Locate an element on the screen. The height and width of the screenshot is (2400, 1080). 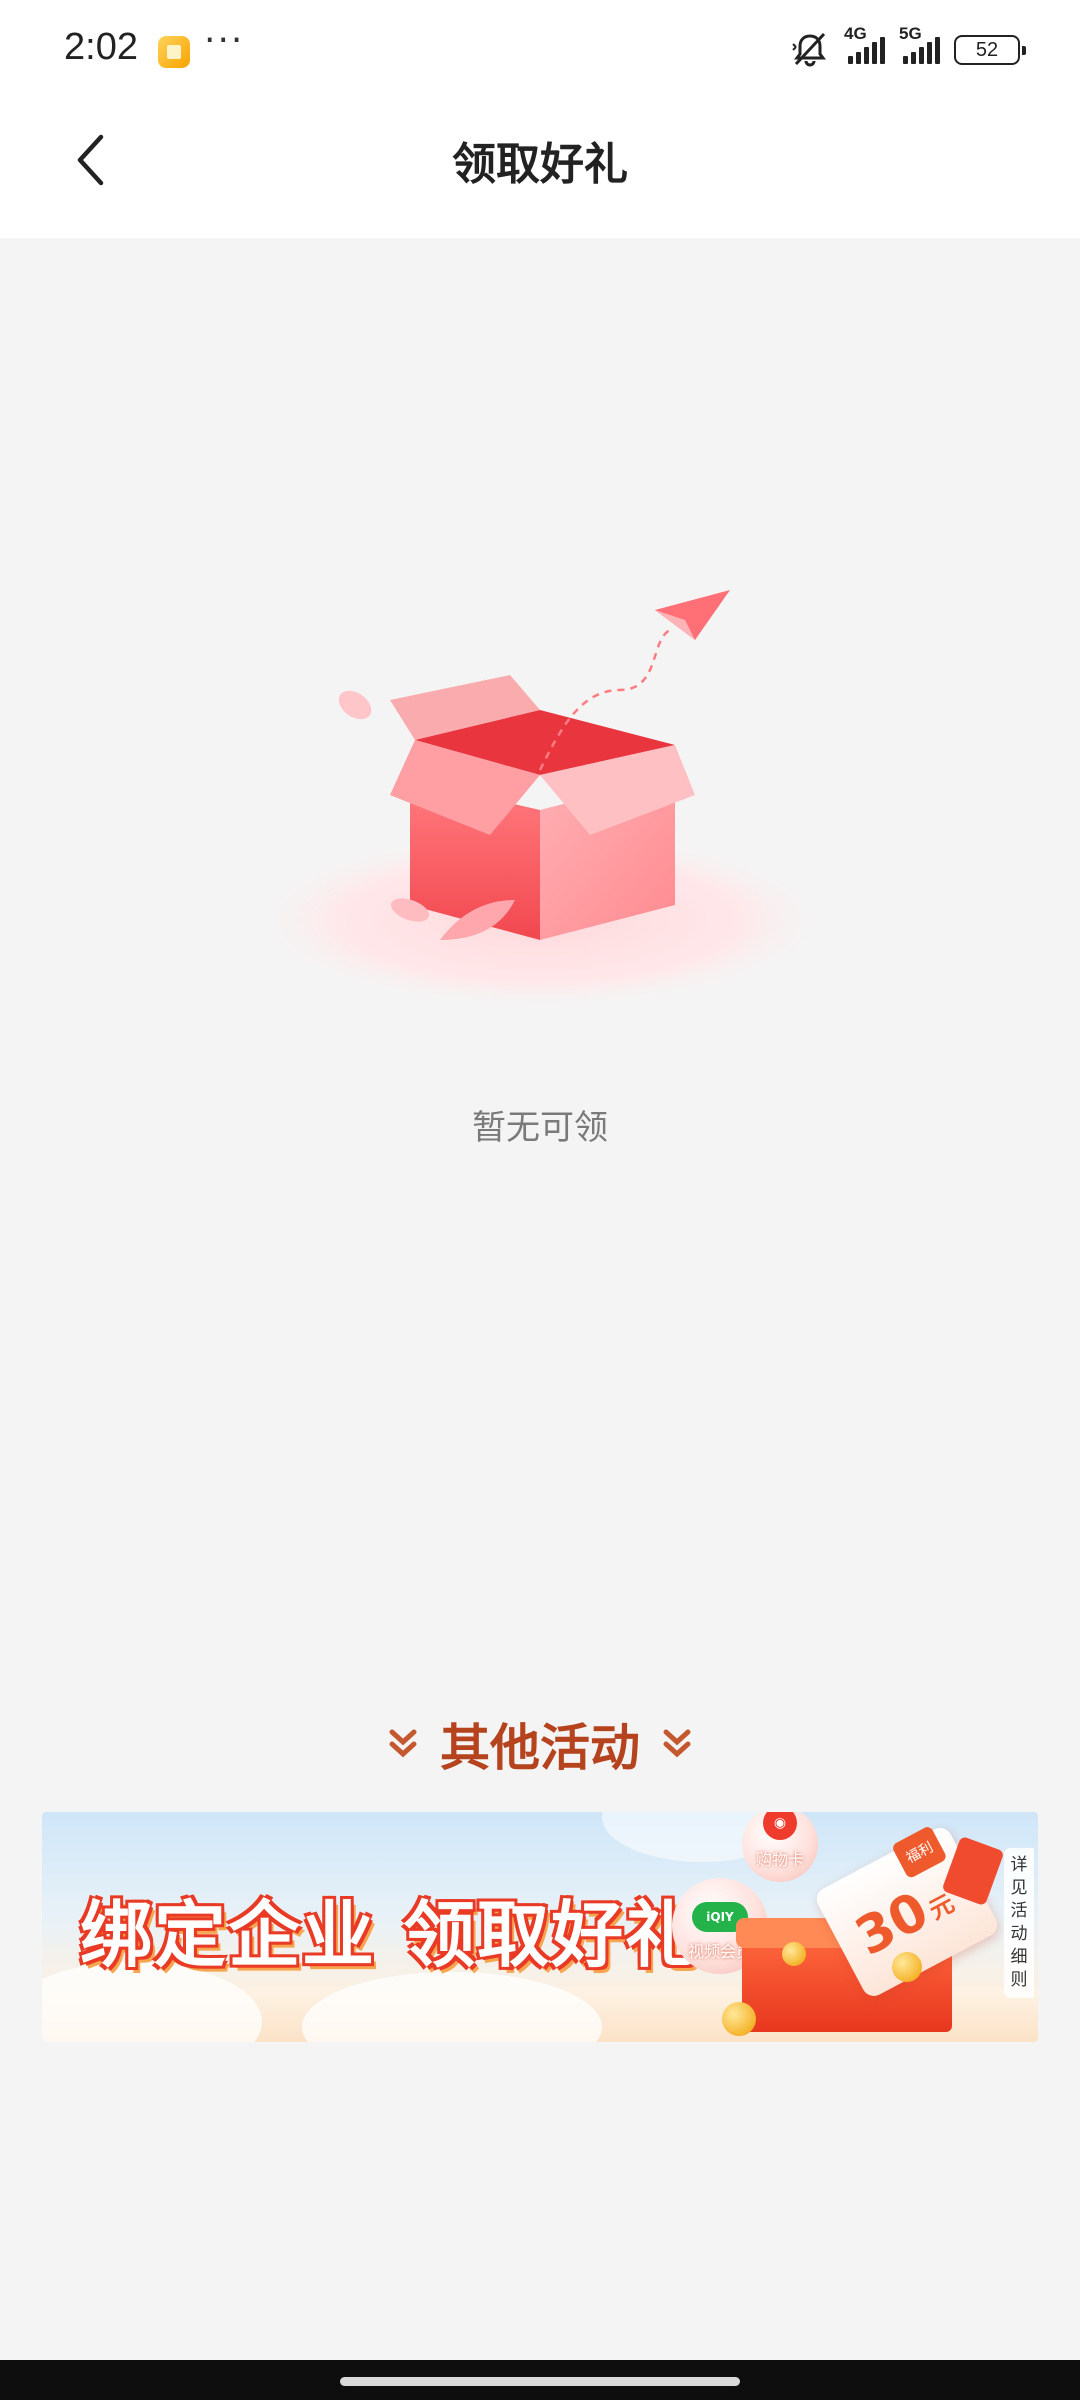
network-5g-label: 5G is located at coordinates (910, 33).